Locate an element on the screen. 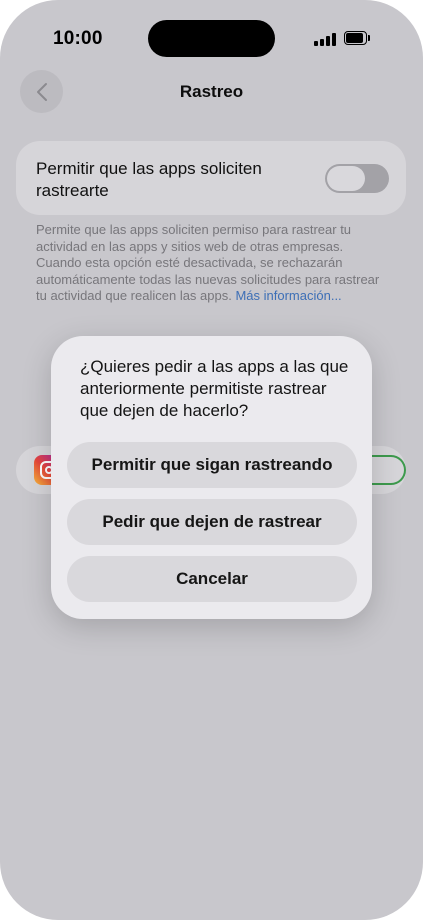 The width and height of the screenshot is (423, 920). navigation-bar: Rastreo is located at coordinates (211, 91).